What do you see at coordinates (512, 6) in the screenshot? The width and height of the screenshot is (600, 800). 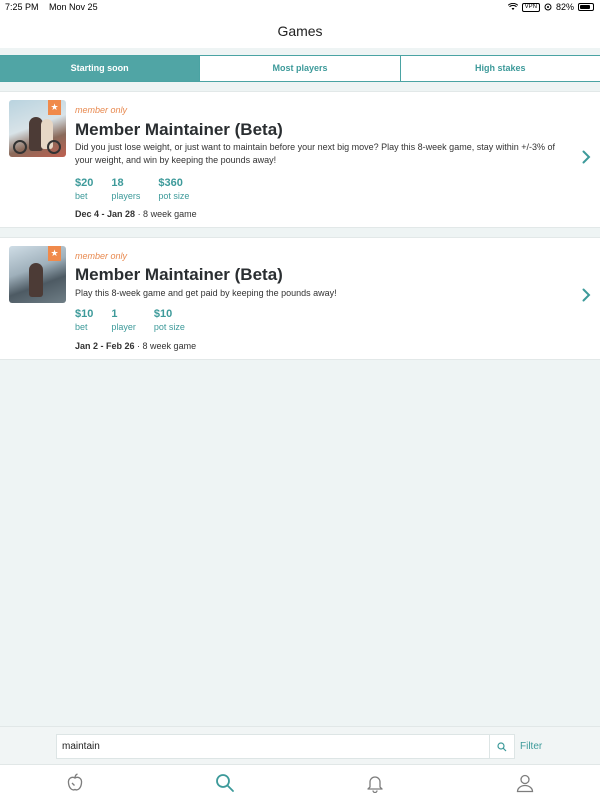 I see `wifi-icon` at bounding box center [512, 6].